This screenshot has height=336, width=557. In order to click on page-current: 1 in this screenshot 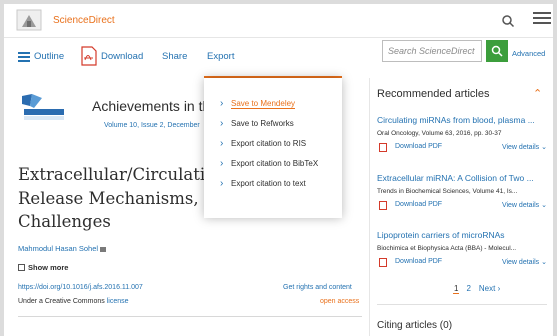, I will do `click(456, 289)`.